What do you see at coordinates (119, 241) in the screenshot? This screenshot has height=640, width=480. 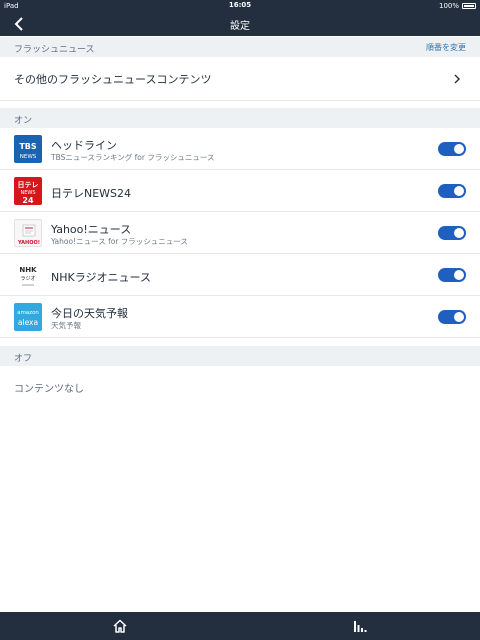 I see `item-subtitle: Yahoo!ニュース for フラッシュニュース` at bounding box center [119, 241].